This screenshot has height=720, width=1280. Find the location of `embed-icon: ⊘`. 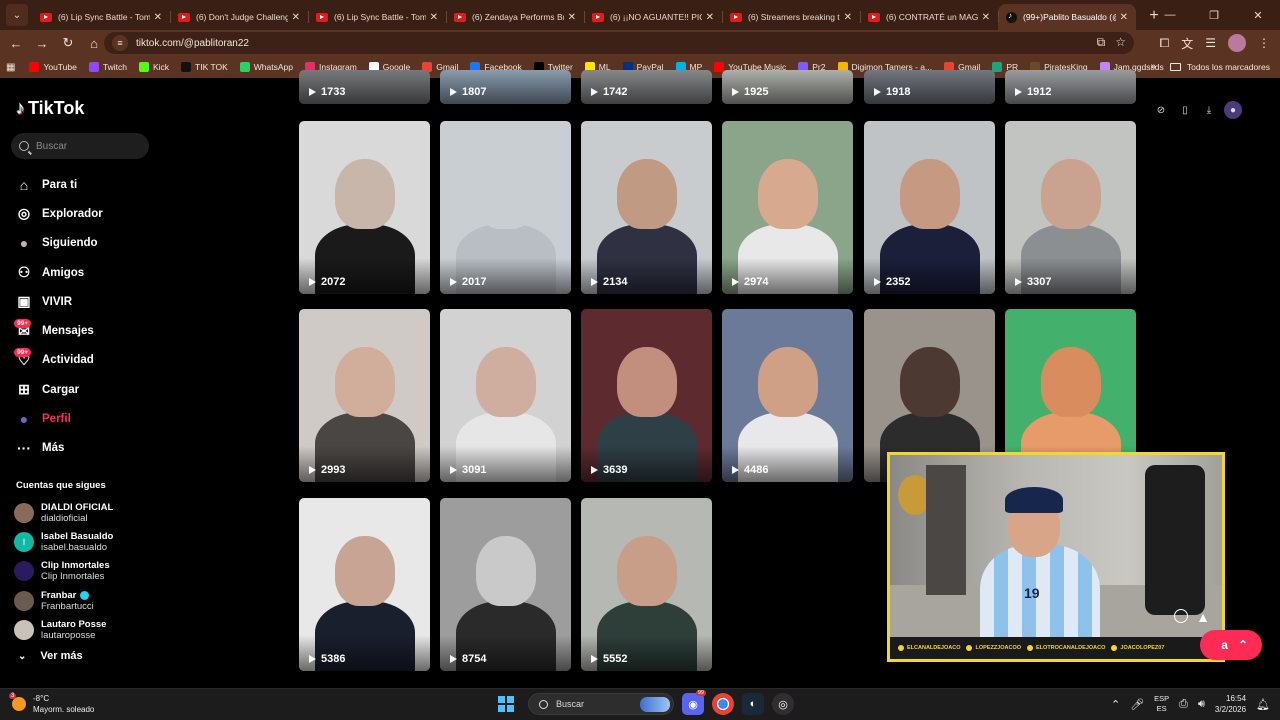

embed-icon: ⊘ is located at coordinates (1161, 110).